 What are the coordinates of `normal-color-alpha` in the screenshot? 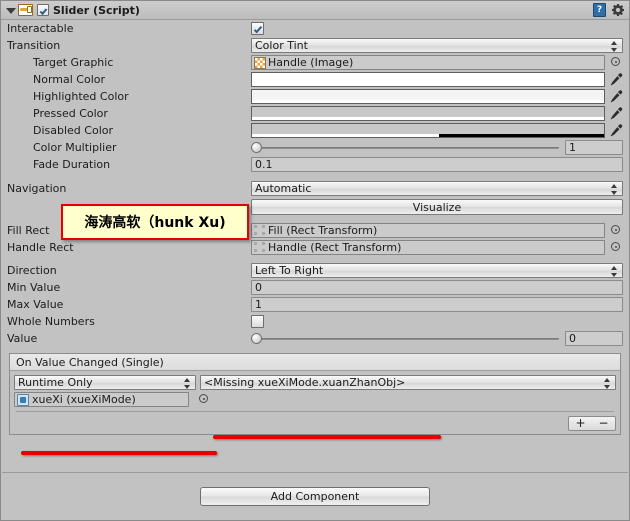 It's located at (428, 84).